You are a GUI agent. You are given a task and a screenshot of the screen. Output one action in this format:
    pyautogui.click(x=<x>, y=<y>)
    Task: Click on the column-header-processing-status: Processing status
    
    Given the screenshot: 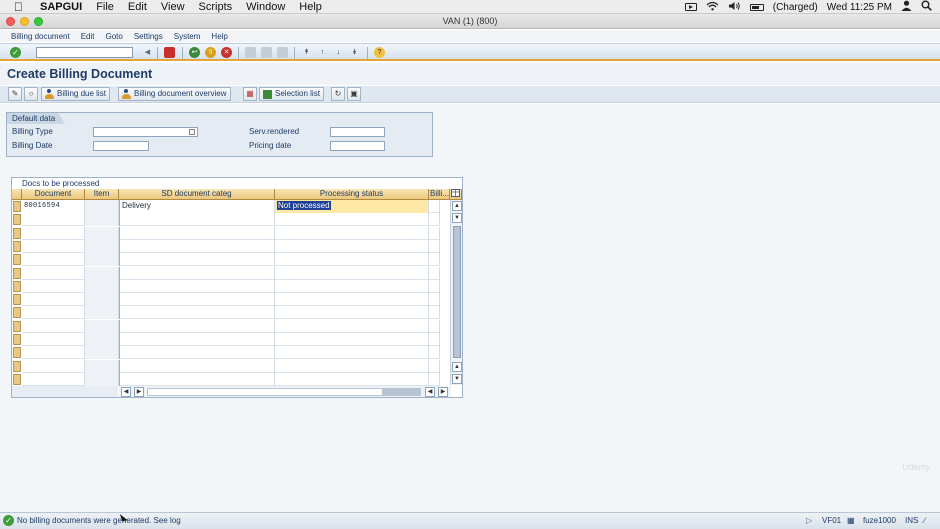 What is the action you would take?
    pyautogui.click(x=352, y=194)
    